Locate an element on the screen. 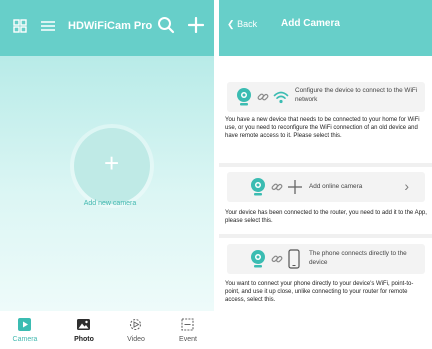 This screenshot has height=349, width=432. option-add-online-camera: Add online camera › is located at coordinates (326, 187).